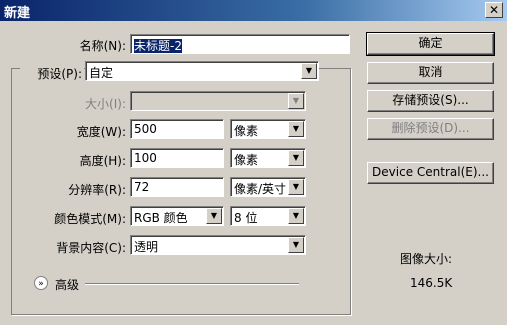 This screenshot has height=325, width=507. I want to click on width-input: 500, so click(177, 129).